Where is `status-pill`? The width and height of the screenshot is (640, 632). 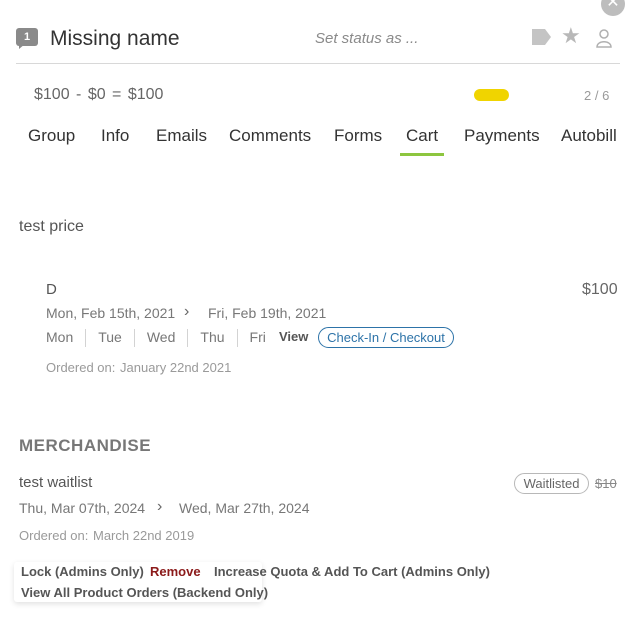
status-pill is located at coordinates (491, 95).